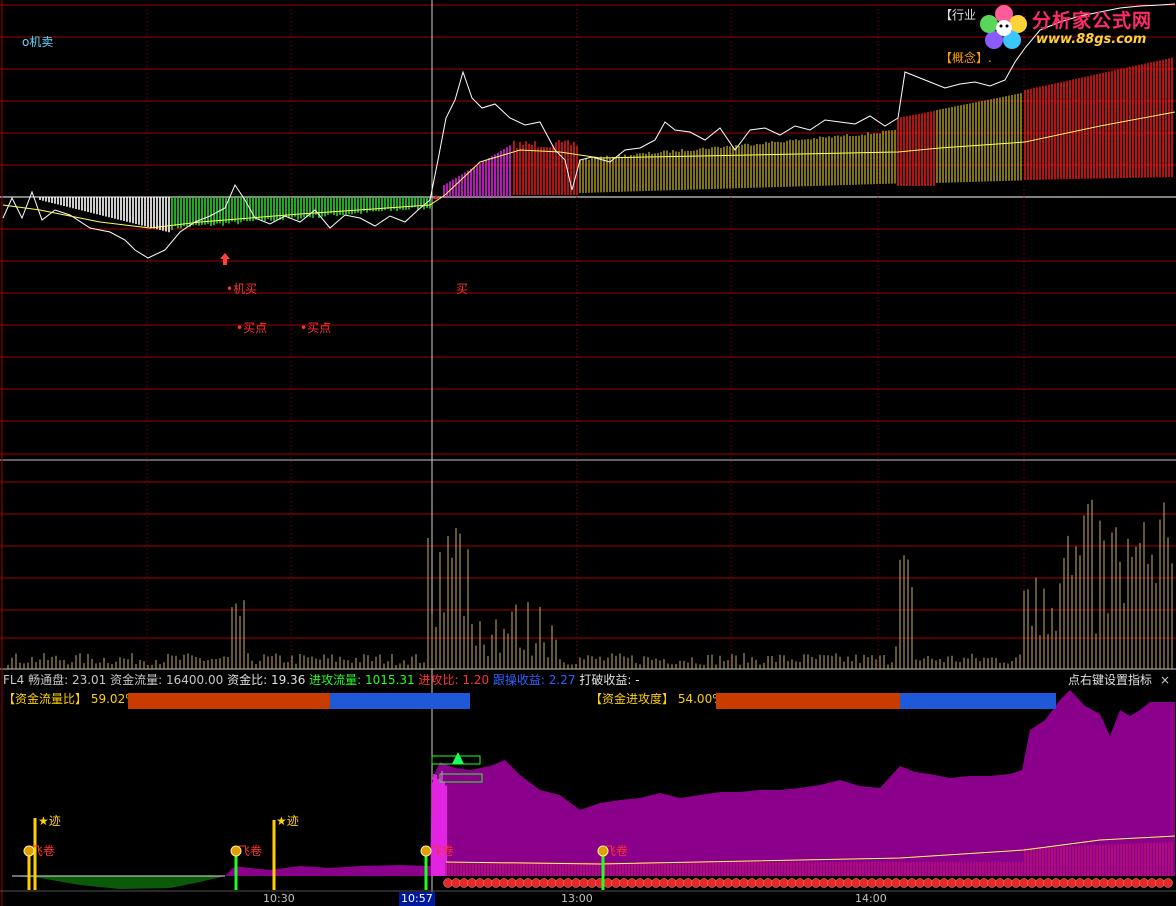 The image size is (1176, 906). I want to click on attack-value: 54.00, so click(695, 699).